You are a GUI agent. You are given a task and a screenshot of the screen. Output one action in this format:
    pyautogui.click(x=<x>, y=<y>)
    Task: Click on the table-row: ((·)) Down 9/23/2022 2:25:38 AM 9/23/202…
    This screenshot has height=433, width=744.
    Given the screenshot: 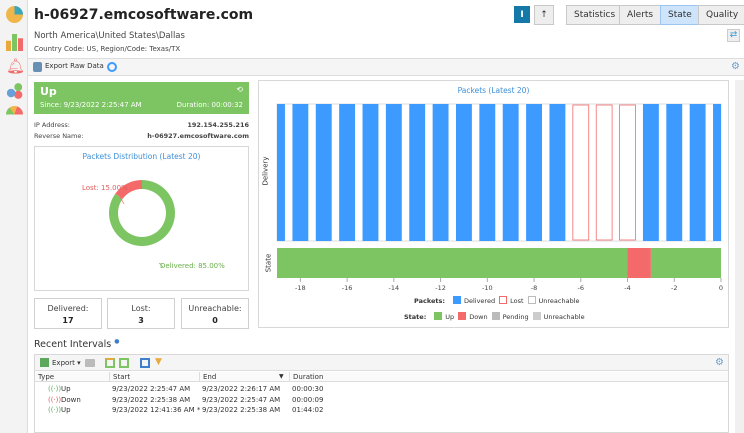 What is the action you would take?
    pyautogui.click(x=381, y=400)
    